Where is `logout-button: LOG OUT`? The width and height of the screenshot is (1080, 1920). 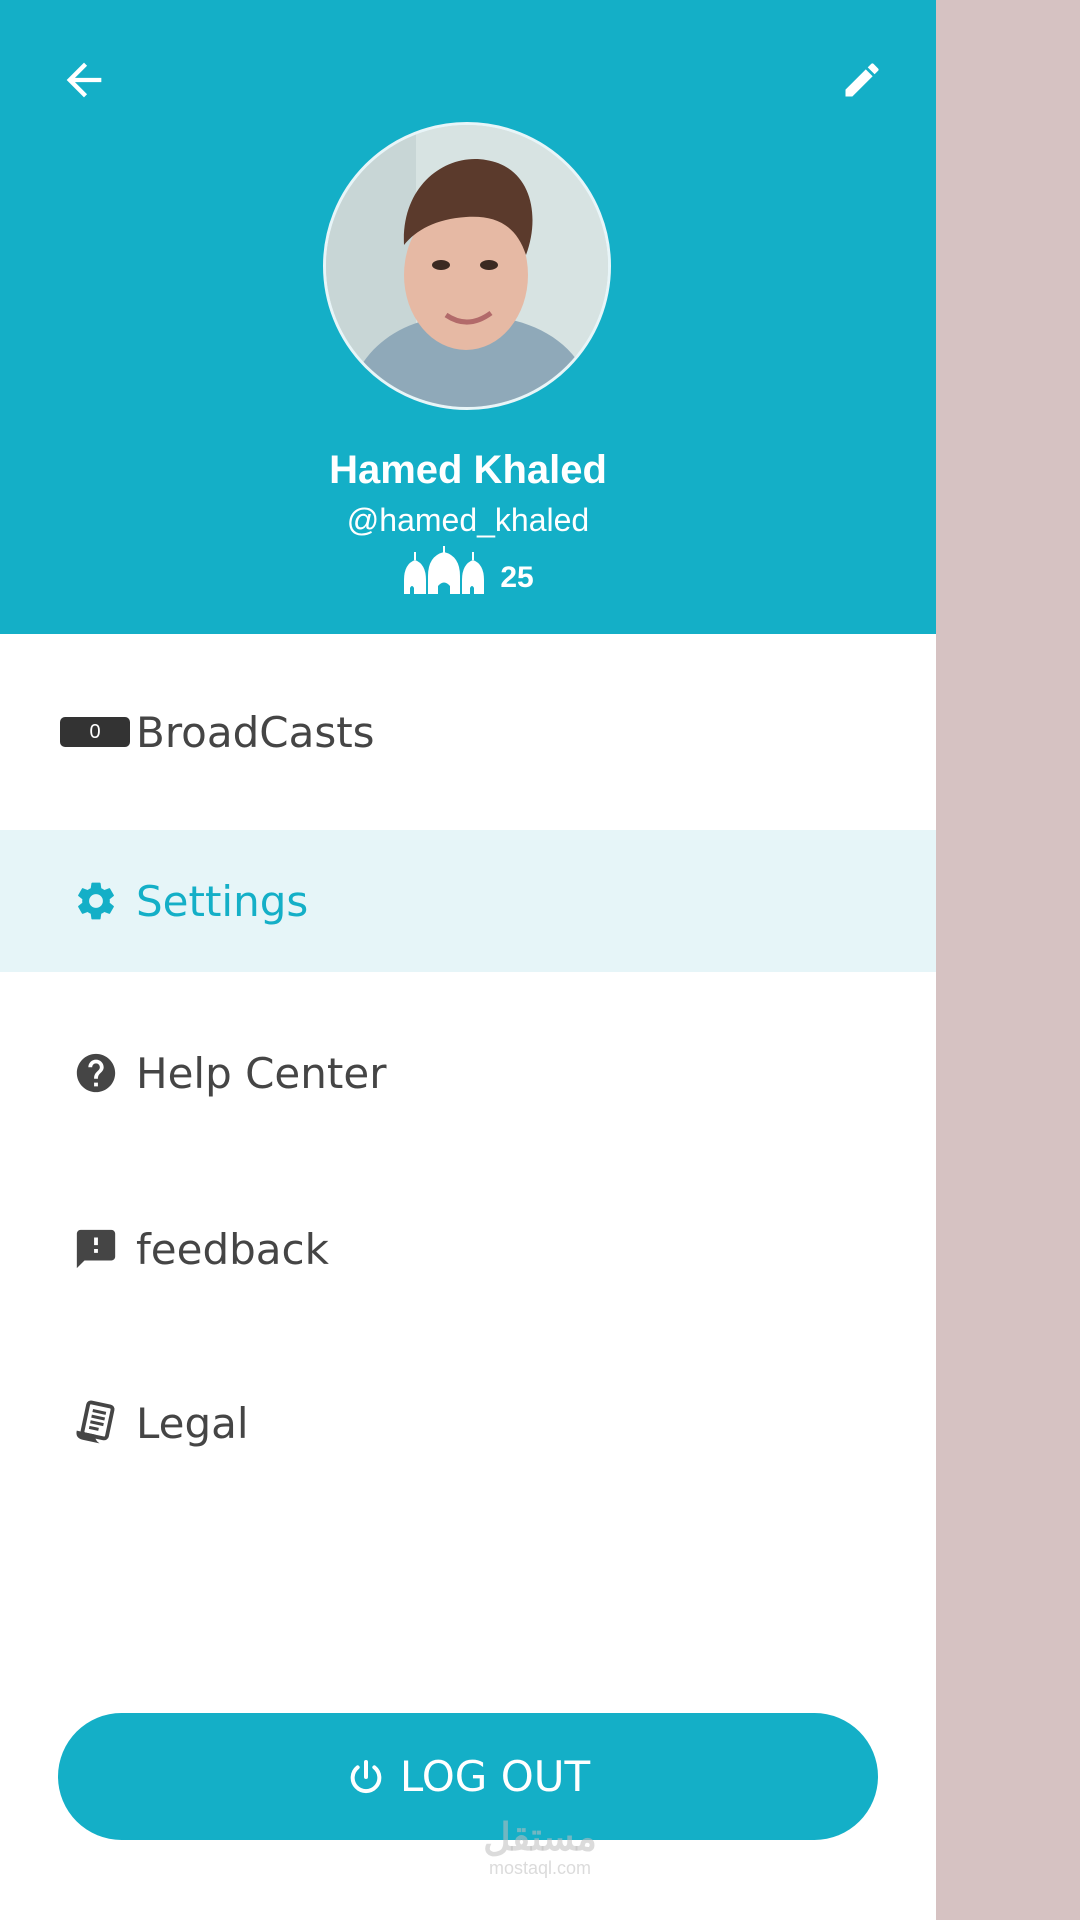 logout-button: LOG OUT is located at coordinates (468, 1776).